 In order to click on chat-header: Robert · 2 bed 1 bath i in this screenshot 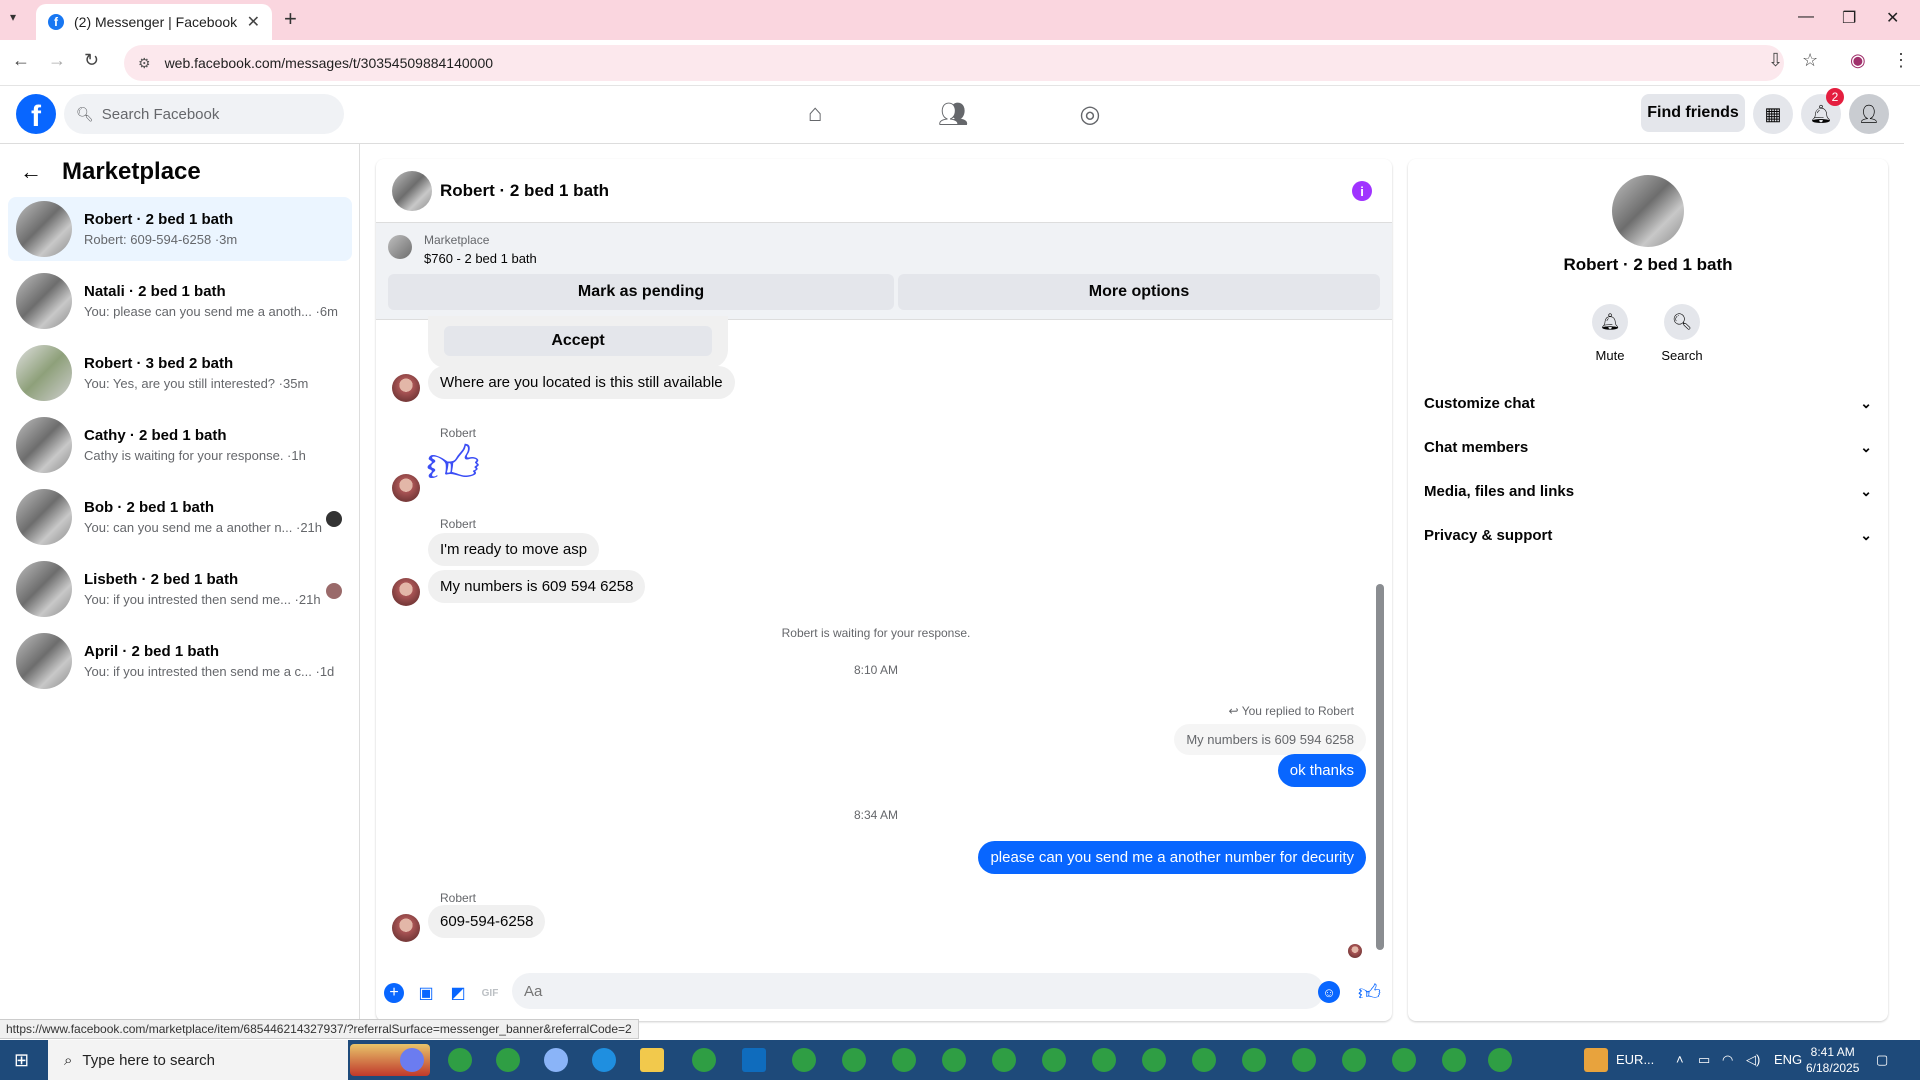, I will do `click(884, 191)`.